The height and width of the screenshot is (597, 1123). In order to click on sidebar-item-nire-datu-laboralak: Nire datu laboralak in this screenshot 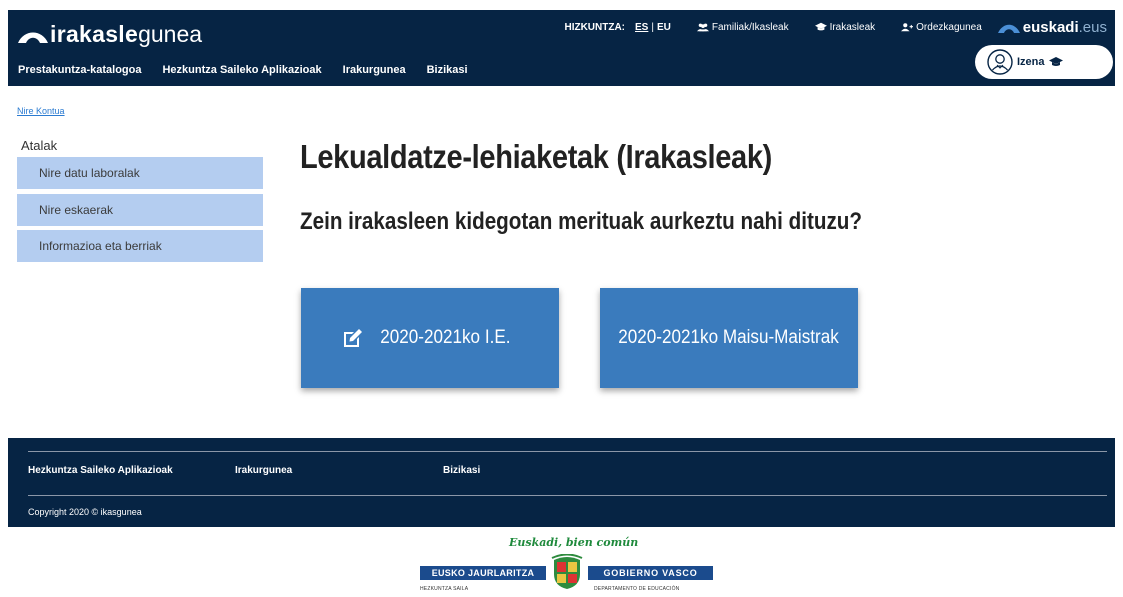, I will do `click(140, 173)`.